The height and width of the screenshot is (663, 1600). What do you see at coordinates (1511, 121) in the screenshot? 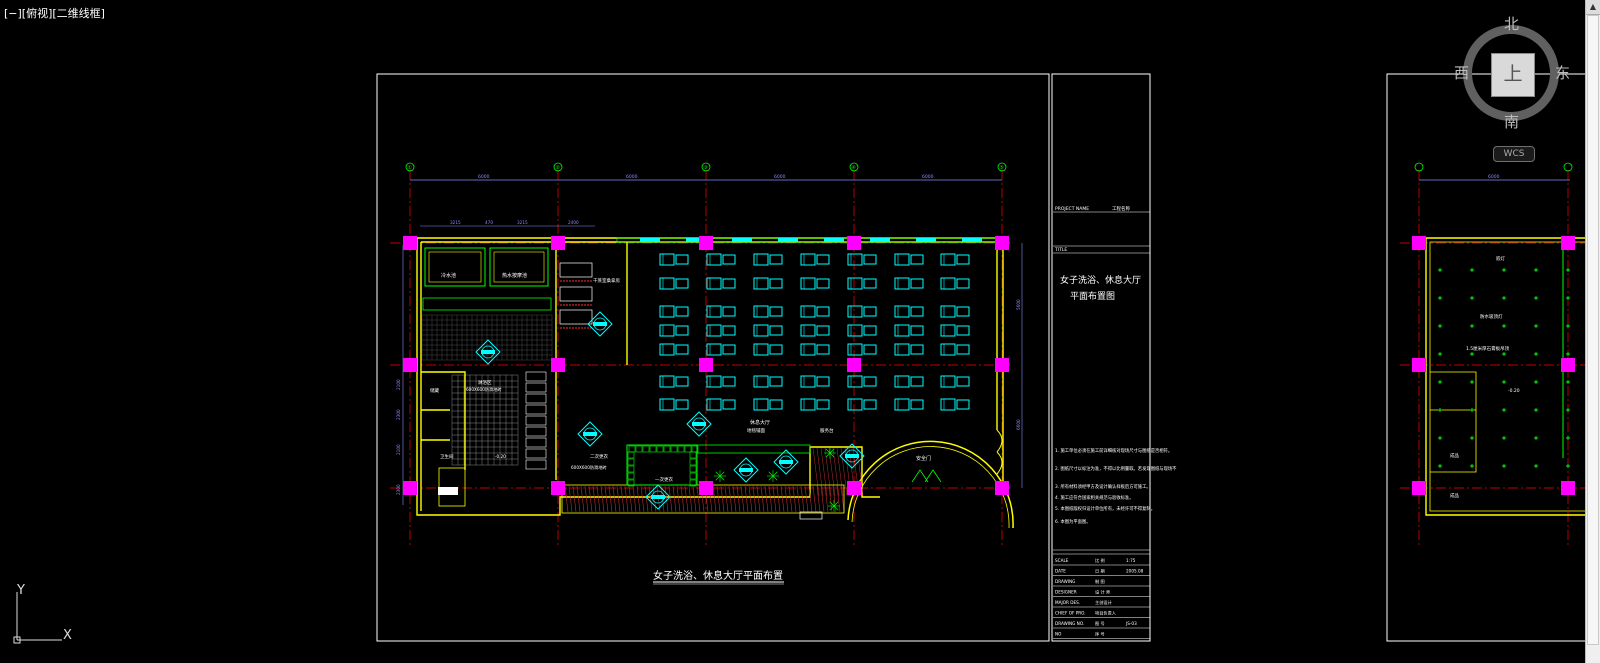
I see `compass-south: 南` at bounding box center [1511, 121].